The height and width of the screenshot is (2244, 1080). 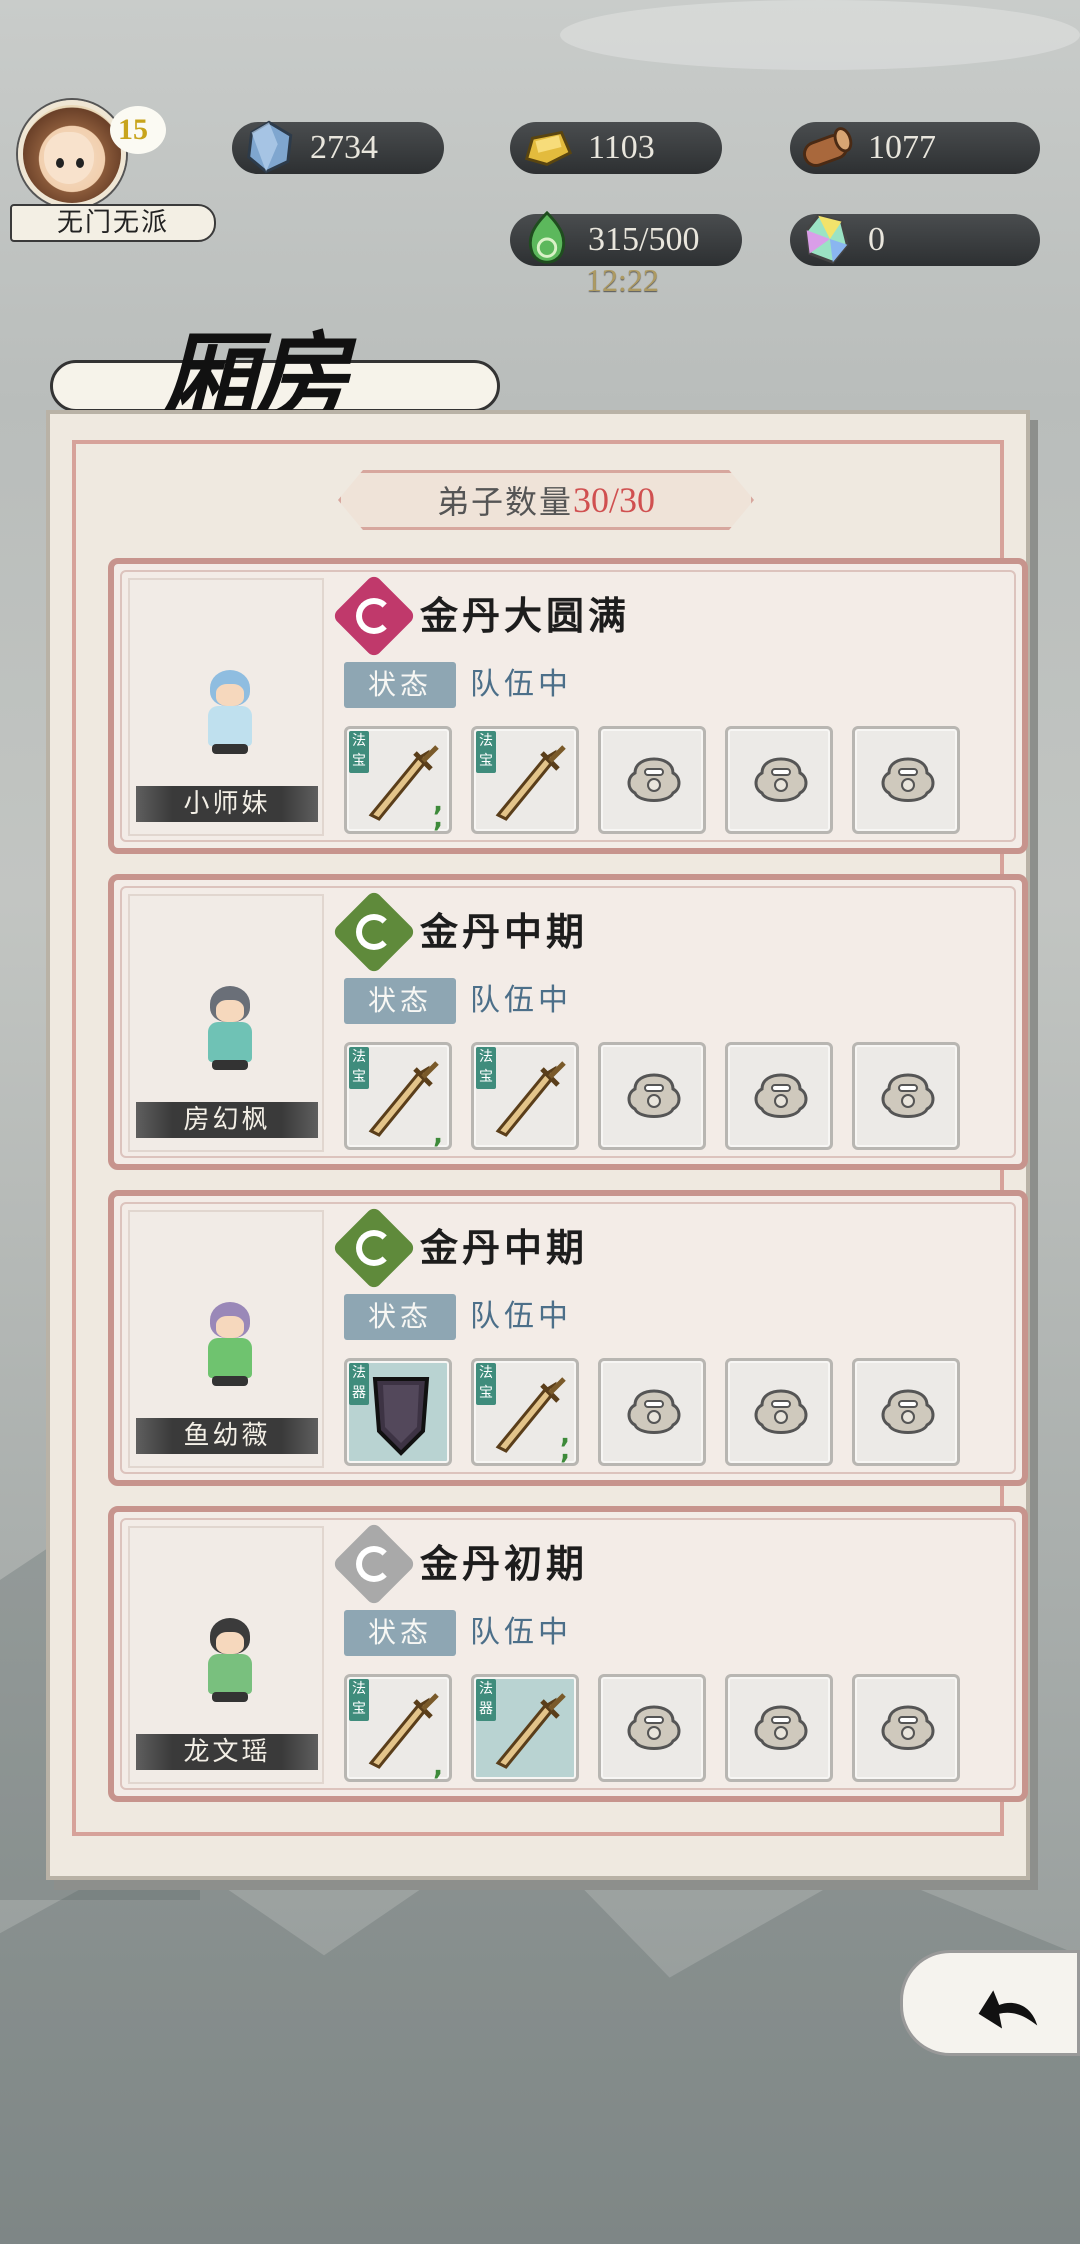 I want to click on stamina-counter: 315/500, so click(x=626, y=238).